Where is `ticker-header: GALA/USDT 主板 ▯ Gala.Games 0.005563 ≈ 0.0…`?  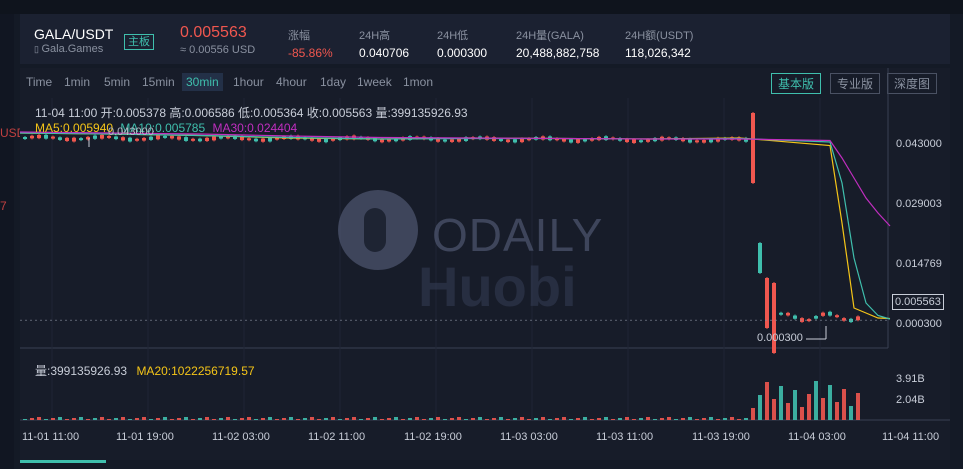 ticker-header: GALA/USDT 主板 ▯ Gala.Games 0.005563 ≈ 0.0… is located at coordinates (485, 39).